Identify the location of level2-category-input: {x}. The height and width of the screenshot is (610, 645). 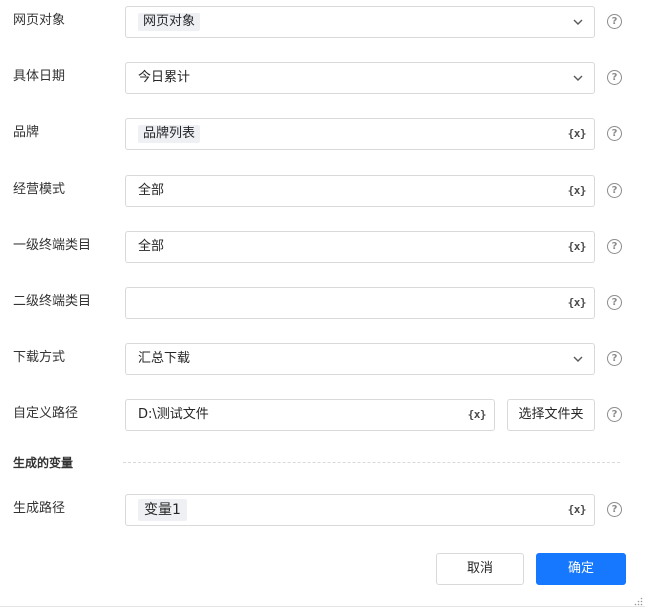
(360, 303).